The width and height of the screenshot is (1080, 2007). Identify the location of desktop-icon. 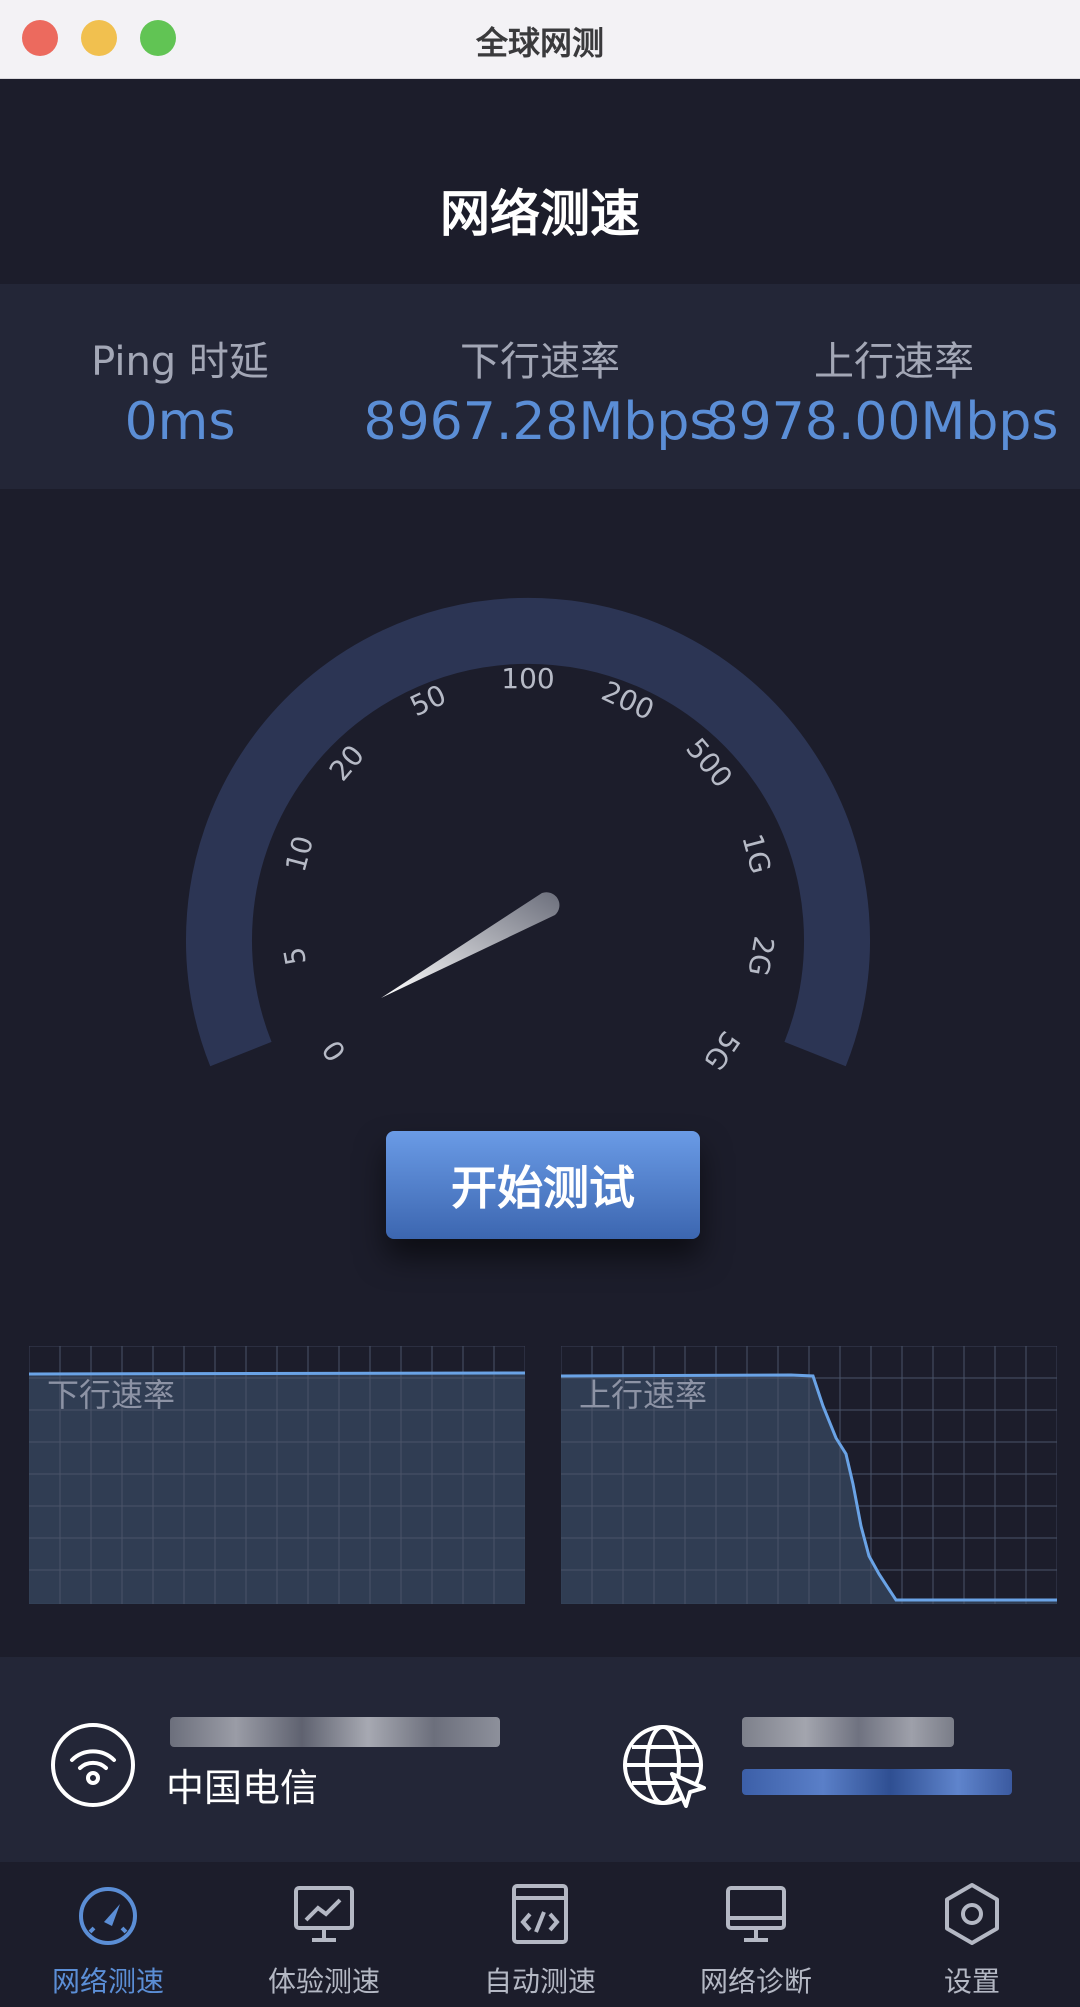
(756, 1914).